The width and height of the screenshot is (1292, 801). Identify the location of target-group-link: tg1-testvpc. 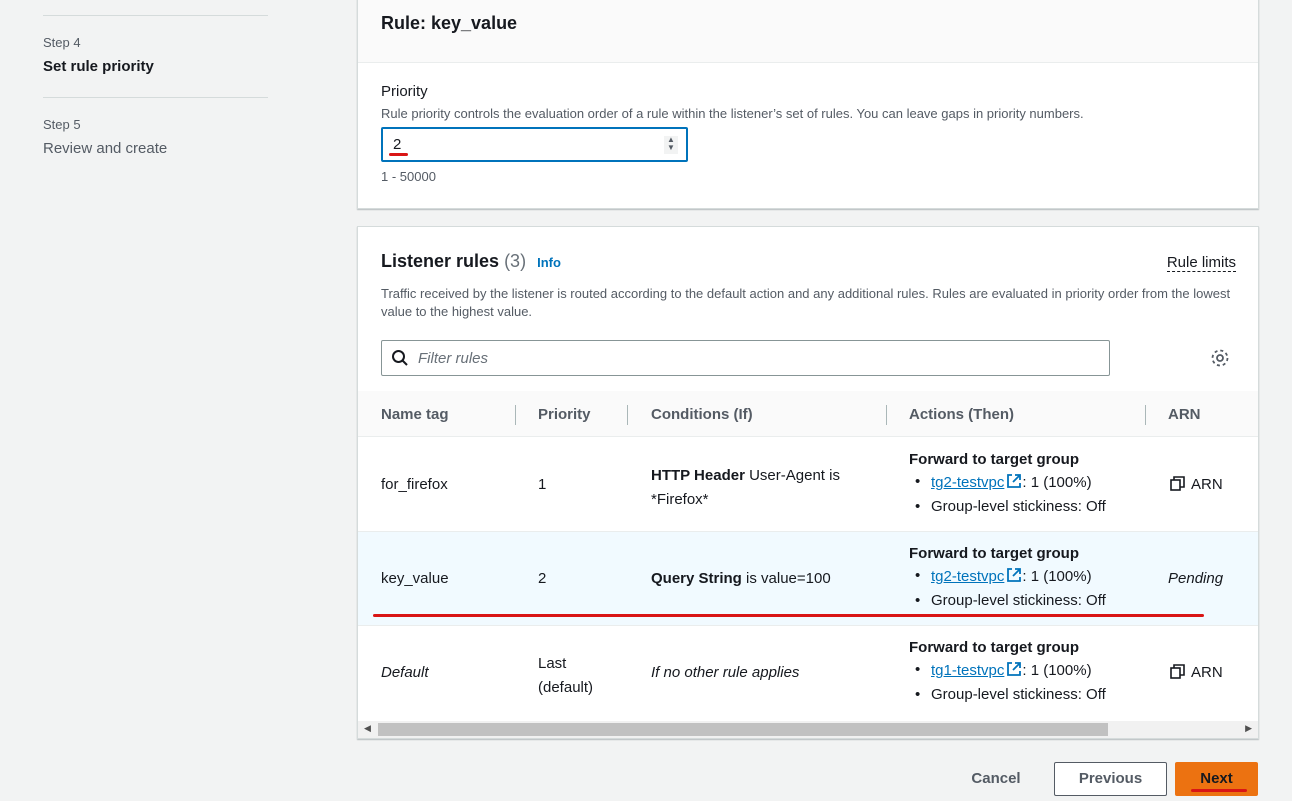
(967, 670).